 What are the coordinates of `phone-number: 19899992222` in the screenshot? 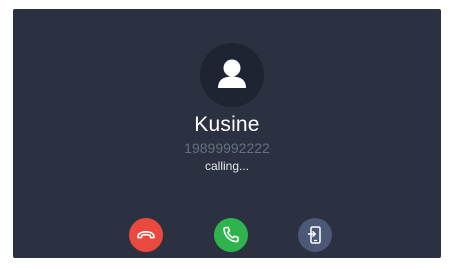 It's located at (227, 148).